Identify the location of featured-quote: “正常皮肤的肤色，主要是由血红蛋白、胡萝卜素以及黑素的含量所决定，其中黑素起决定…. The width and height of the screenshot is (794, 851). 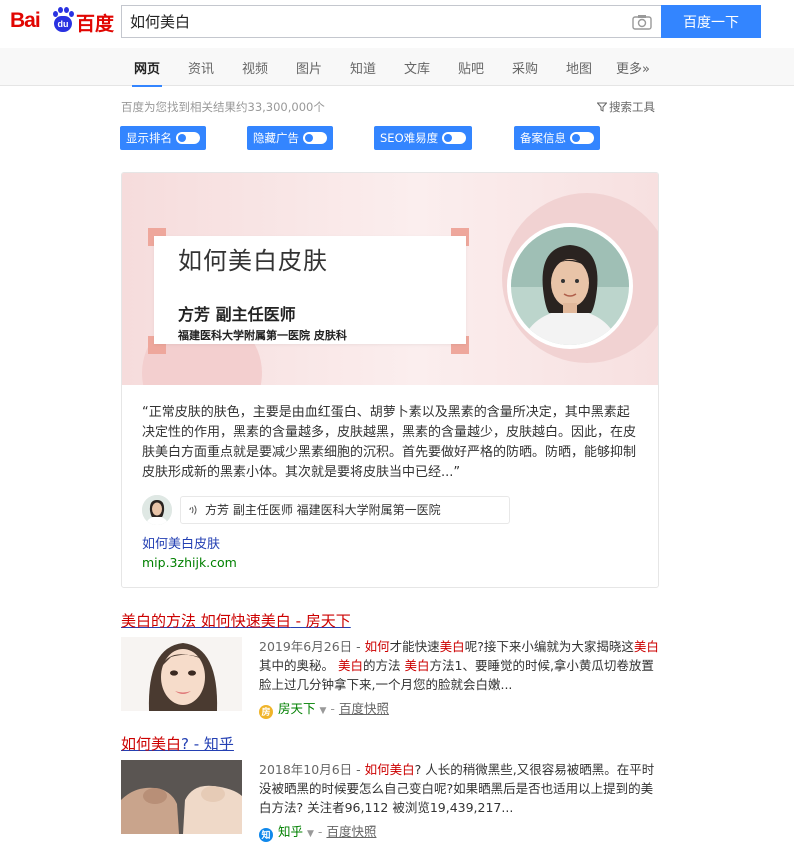
(389, 442).